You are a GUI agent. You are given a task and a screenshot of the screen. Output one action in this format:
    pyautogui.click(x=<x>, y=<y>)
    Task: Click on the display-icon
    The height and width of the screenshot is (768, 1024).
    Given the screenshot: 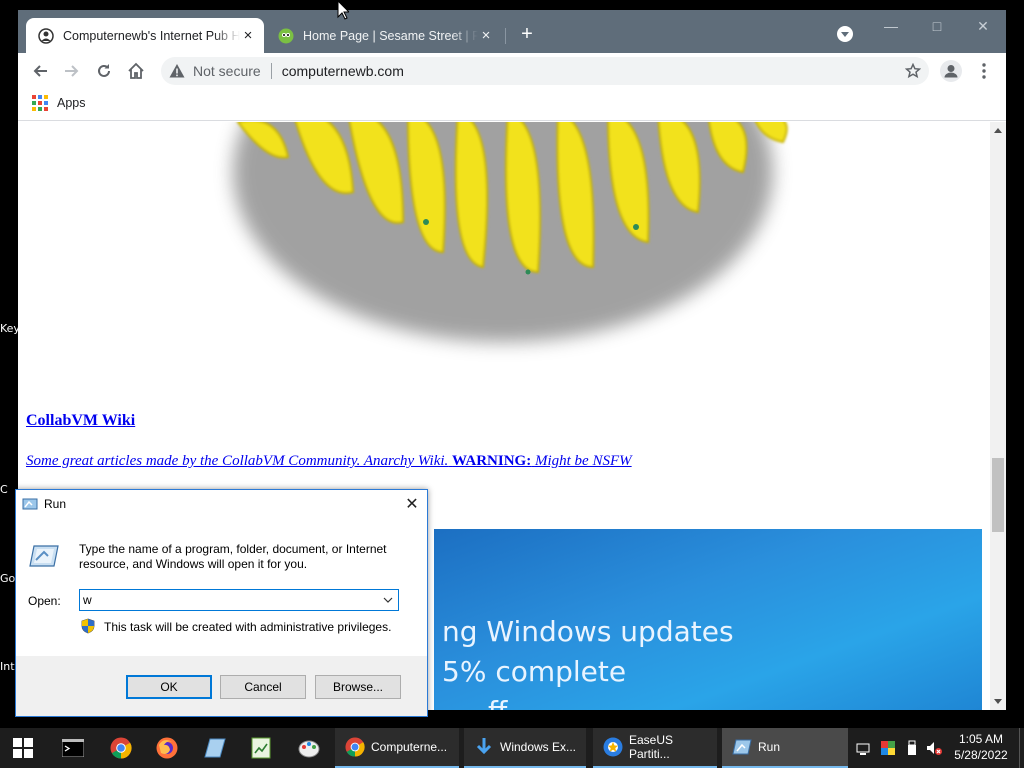 What is the action you would take?
    pyautogui.click(x=888, y=748)
    